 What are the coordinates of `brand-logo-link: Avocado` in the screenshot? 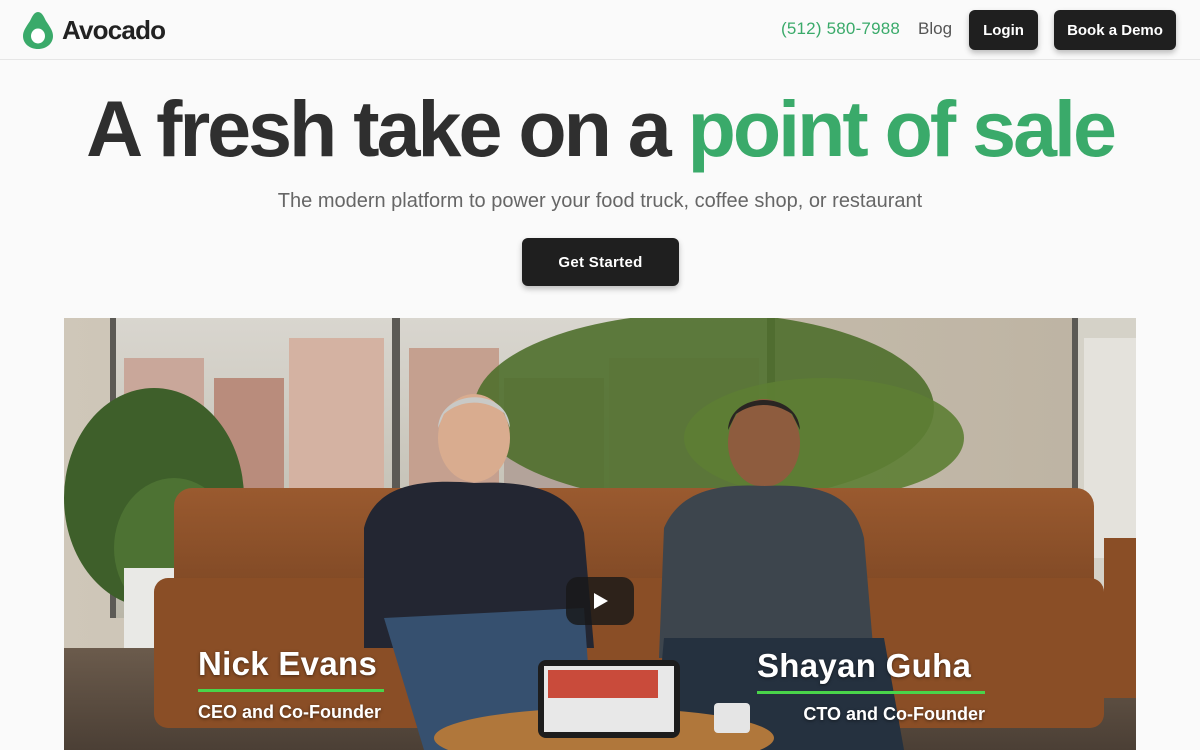 It's located at (94, 30).